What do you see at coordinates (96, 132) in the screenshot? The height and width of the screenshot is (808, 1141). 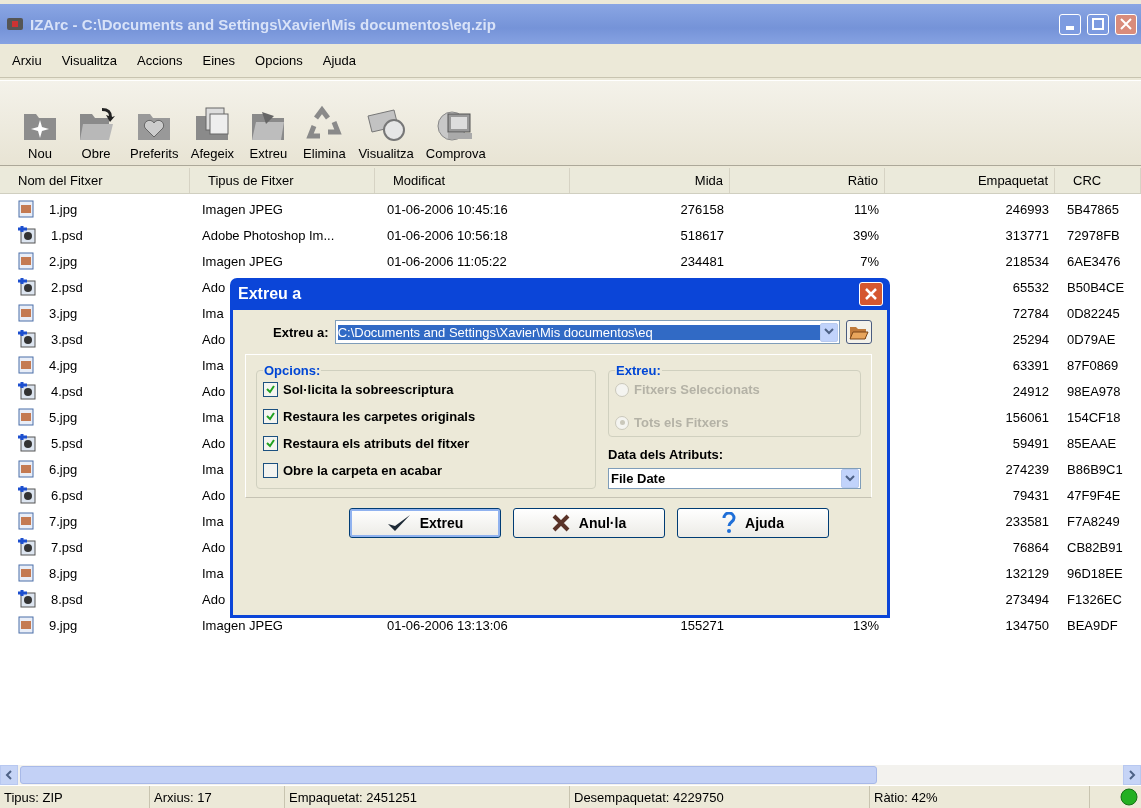 I see `toolbar-button: Obre` at bounding box center [96, 132].